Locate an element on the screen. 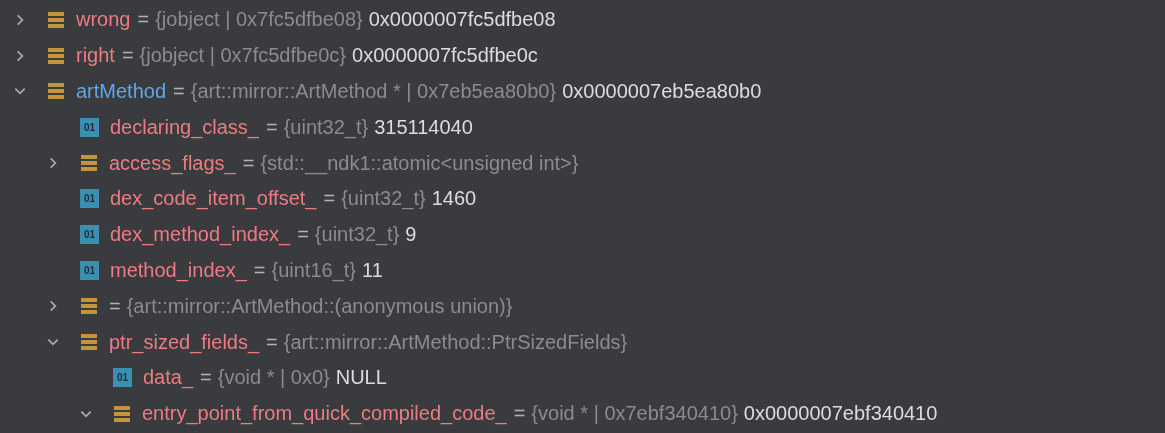 This screenshot has width=1165, height=433. variable-value: 315114040 is located at coordinates (423, 127).